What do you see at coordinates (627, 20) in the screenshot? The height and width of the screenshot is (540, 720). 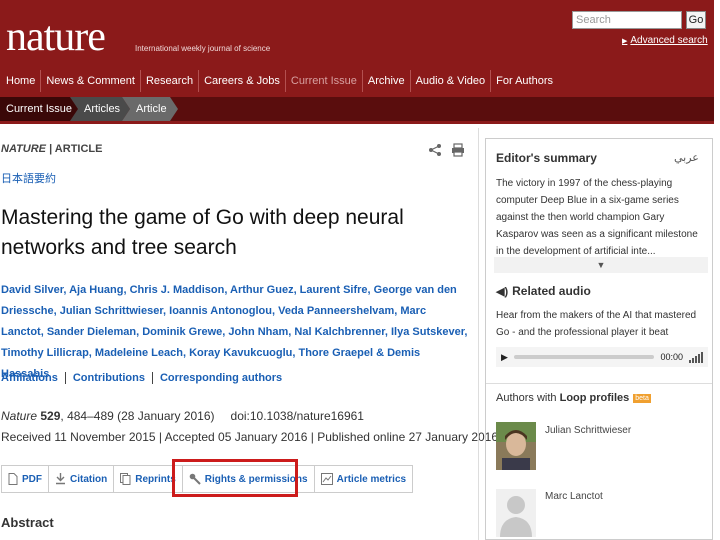 I see `search-input: Search` at bounding box center [627, 20].